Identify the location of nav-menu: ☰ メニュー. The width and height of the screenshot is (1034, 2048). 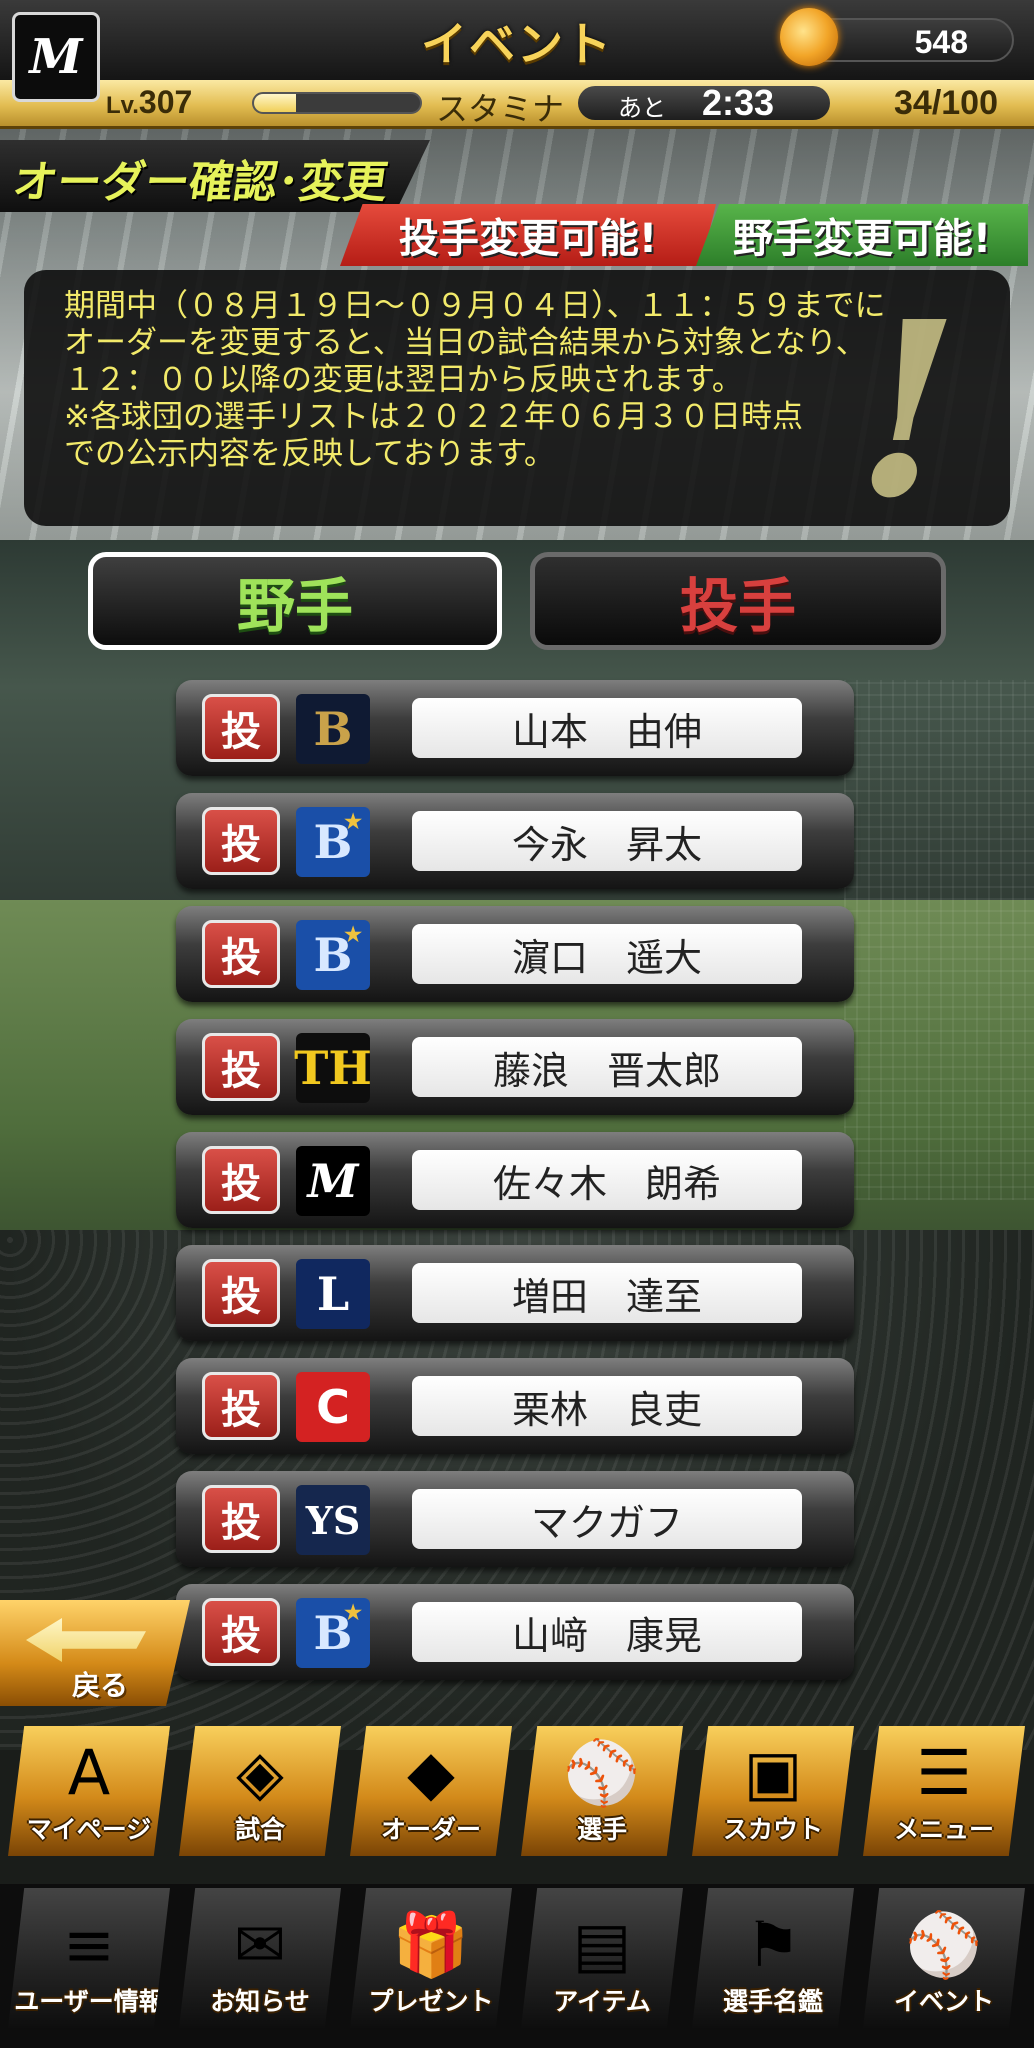
(944, 1791).